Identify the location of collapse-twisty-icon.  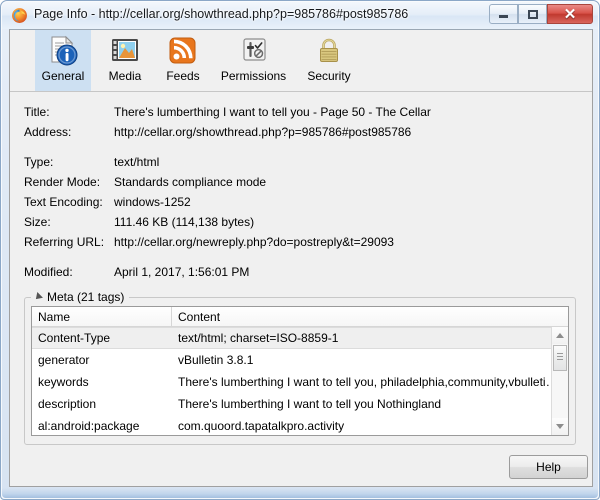
(38, 297).